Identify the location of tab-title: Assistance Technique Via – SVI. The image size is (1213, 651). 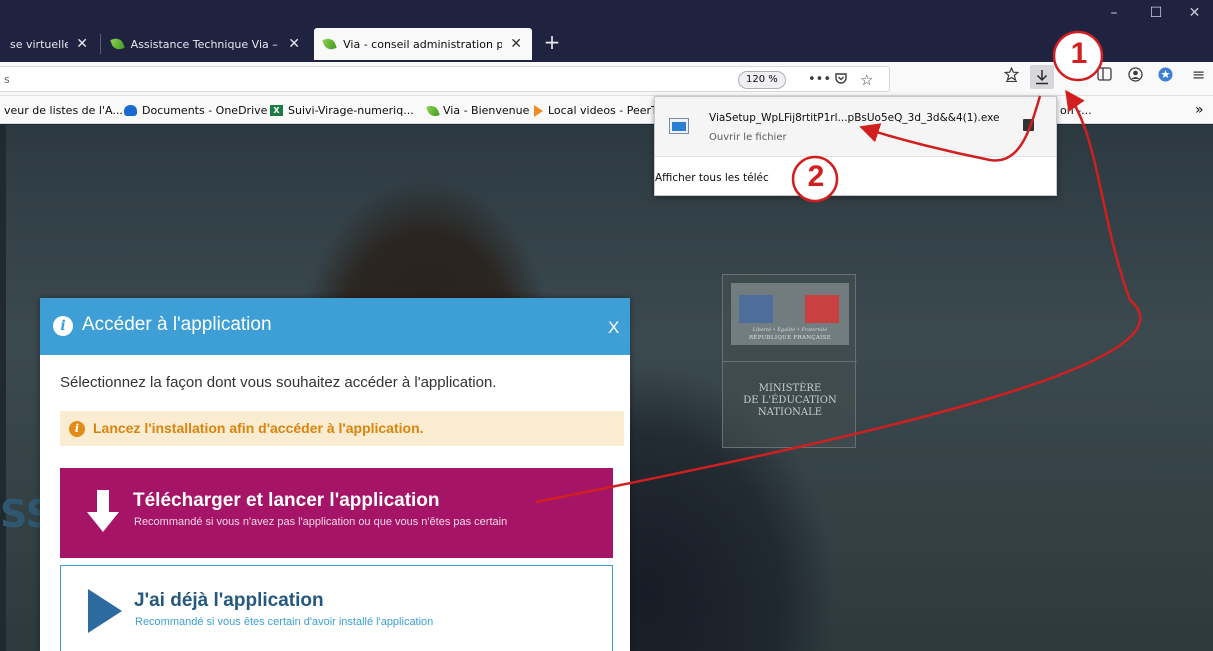
(205, 44).